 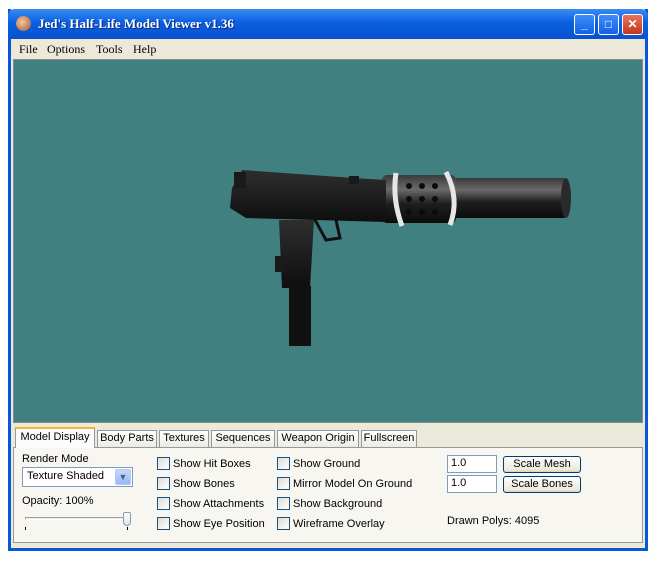 What do you see at coordinates (318, 438) in the screenshot?
I see `tab-weapon-origin: Weapon Origin` at bounding box center [318, 438].